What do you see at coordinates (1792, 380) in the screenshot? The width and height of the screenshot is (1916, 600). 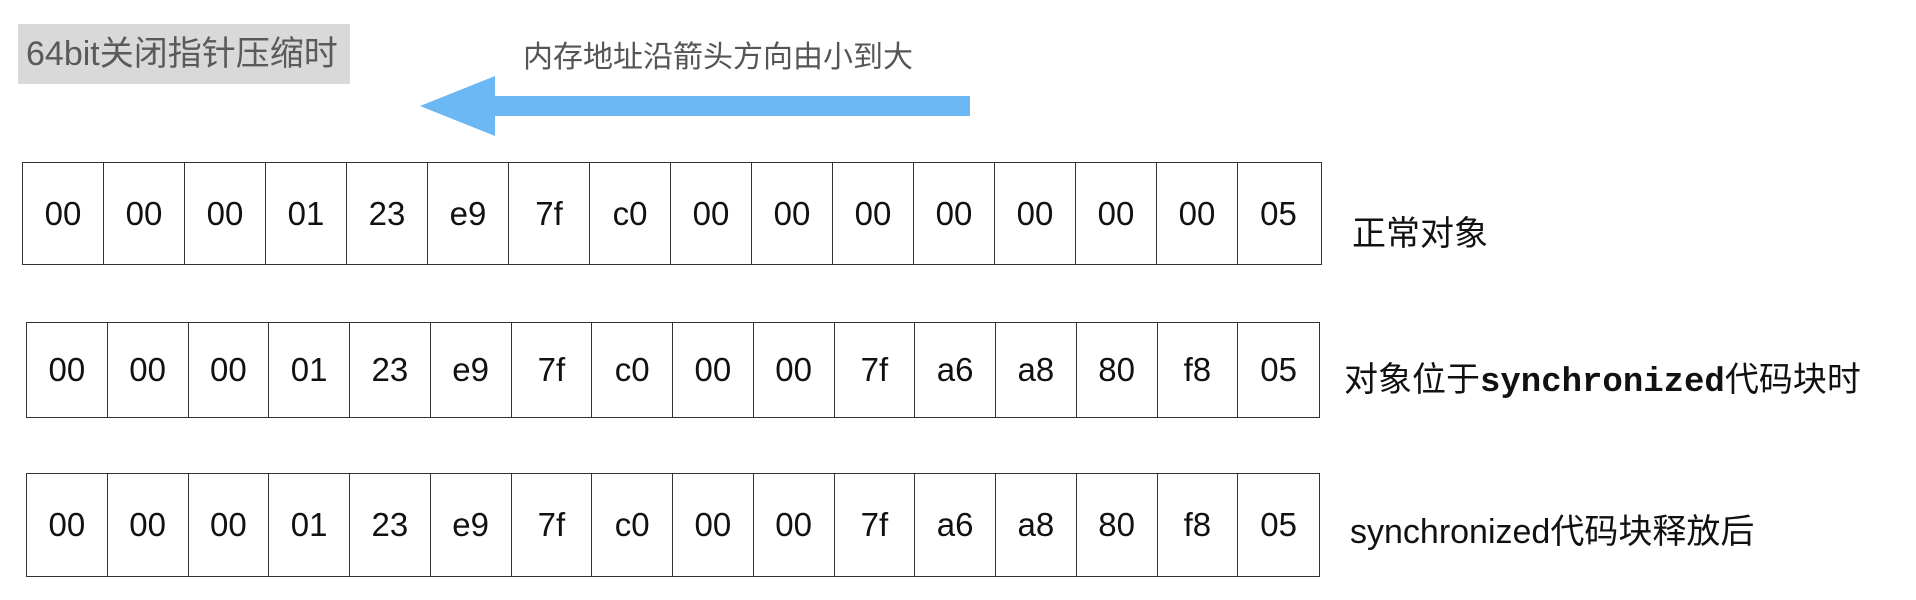 I see `row-label-part: 代码块时` at bounding box center [1792, 380].